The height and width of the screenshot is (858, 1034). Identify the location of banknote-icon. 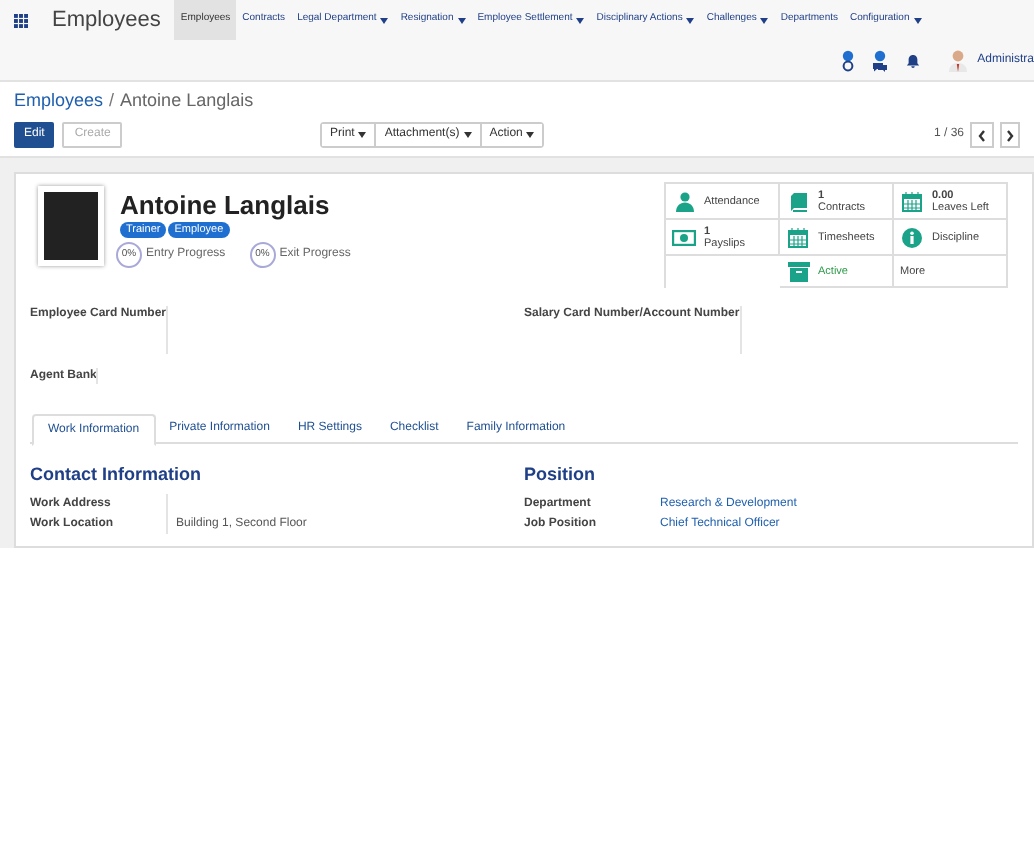
(684, 237).